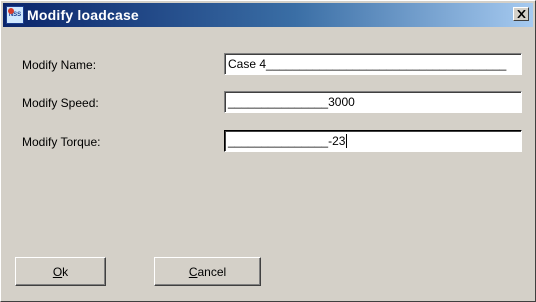 The width and height of the screenshot is (536, 302). What do you see at coordinates (83, 15) in the screenshot?
I see `window-title: Modify loadcase` at bounding box center [83, 15].